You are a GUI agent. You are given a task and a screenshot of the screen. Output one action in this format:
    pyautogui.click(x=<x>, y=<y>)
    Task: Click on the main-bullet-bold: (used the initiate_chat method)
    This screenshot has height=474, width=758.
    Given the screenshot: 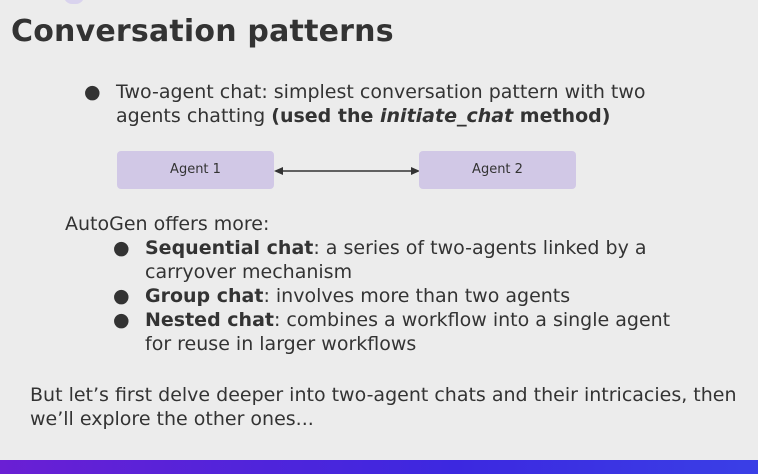 What is the action you would take?
    pyautogui.click(x=440, y=116)
    